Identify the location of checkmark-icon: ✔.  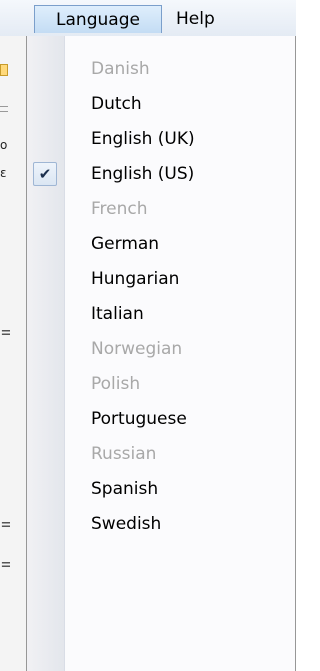
(45, 174).